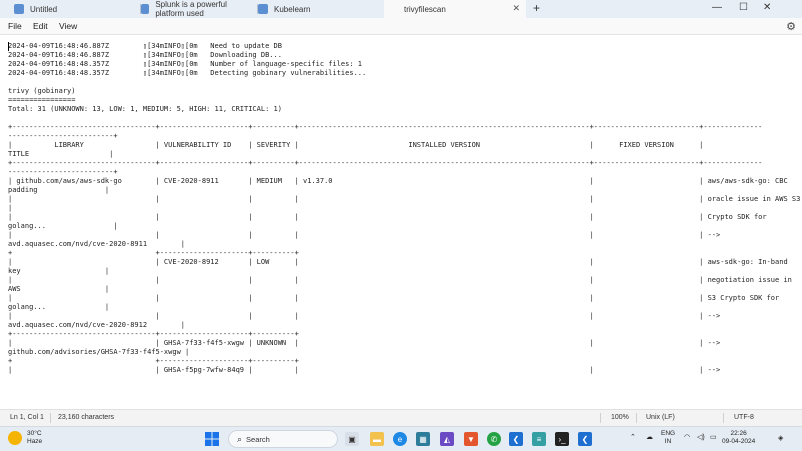 The image size is (802, 451). Describe the element at coordinates (660, 417) in the screenshot. I see `line-ending: Unix (LF)` at that location.